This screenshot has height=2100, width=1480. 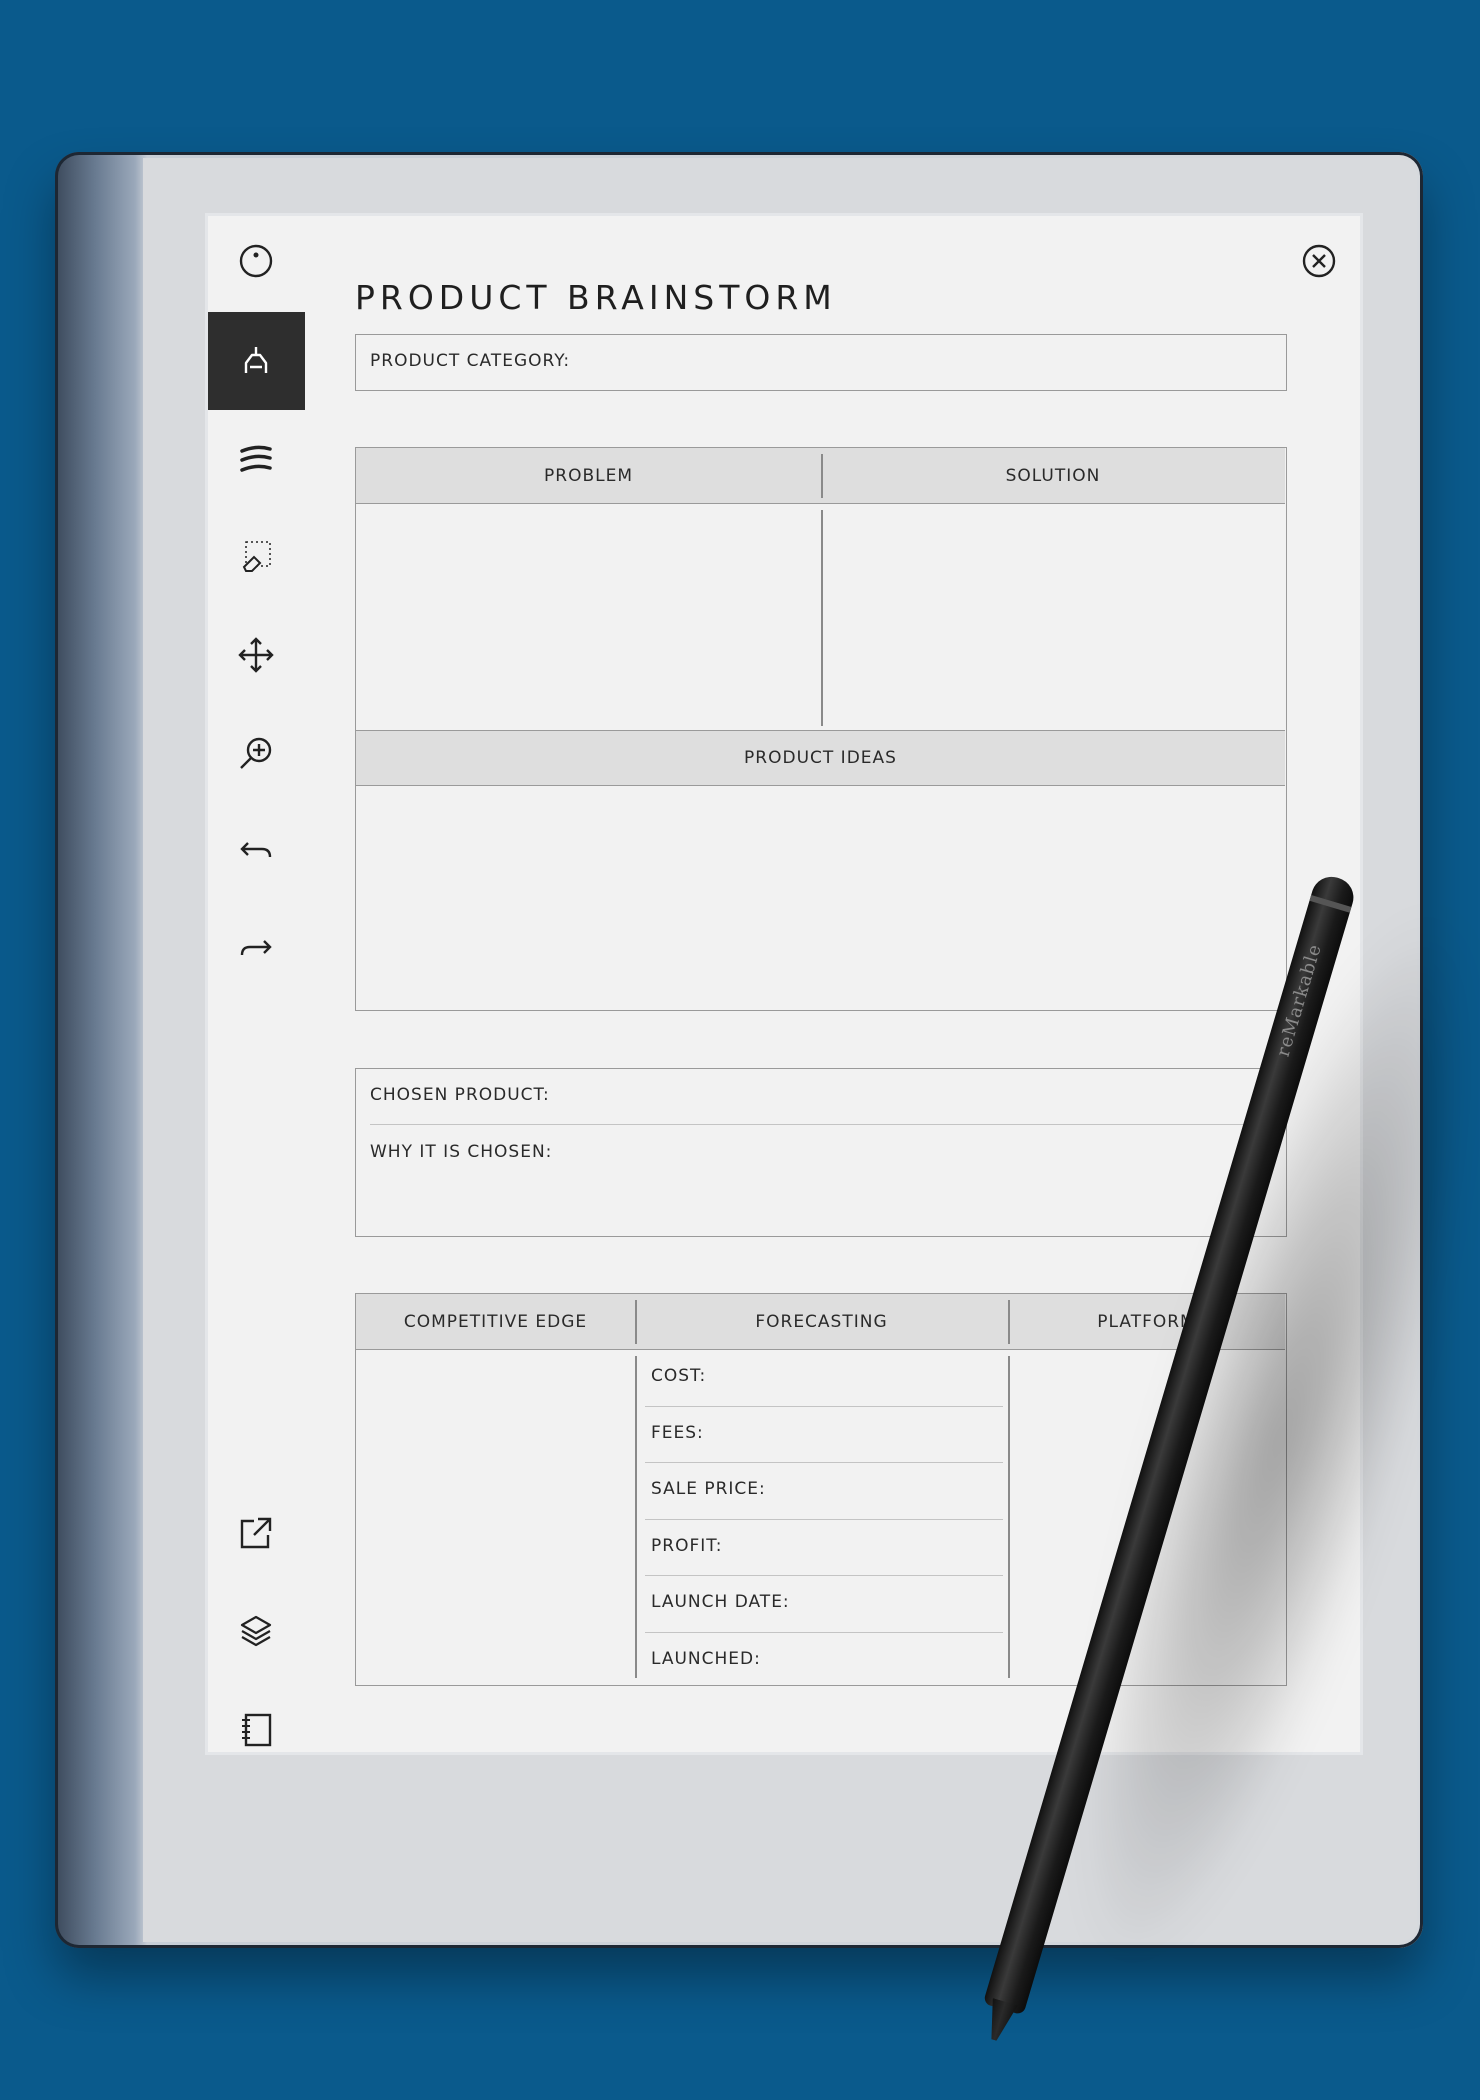 What do you see at coordinates (256, 1631) in the screenshot?
I see `layers-icon` at bounding box center [256, 1631].